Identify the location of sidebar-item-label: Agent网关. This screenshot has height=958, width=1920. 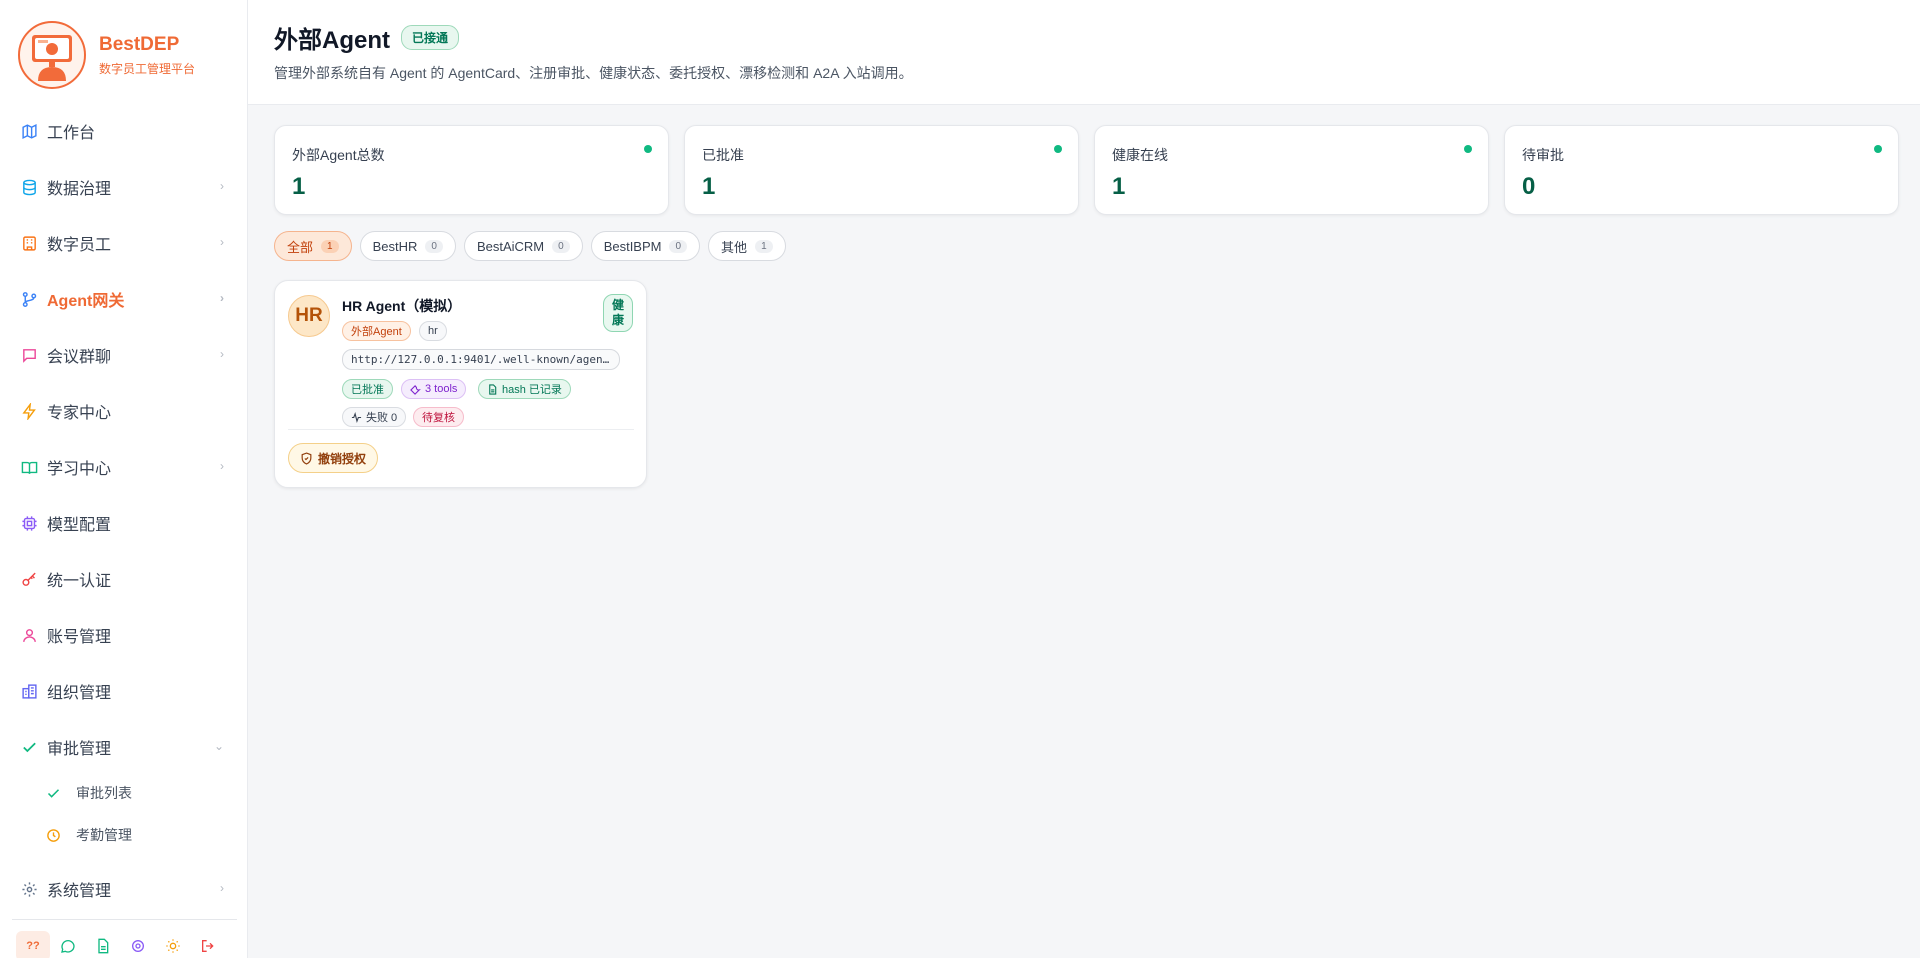
(86, 301).